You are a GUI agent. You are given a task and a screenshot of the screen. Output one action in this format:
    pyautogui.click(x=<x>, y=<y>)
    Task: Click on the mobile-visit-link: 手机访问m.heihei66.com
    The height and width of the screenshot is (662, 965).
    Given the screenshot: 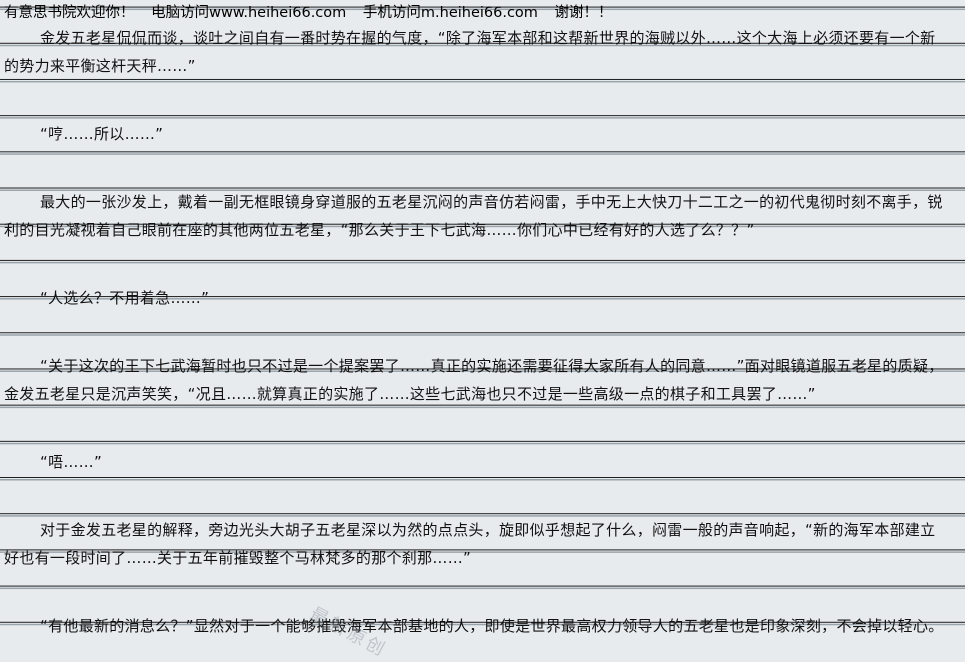 What is the action you would take?
    pyautogui.click(x=450, y=13)
    